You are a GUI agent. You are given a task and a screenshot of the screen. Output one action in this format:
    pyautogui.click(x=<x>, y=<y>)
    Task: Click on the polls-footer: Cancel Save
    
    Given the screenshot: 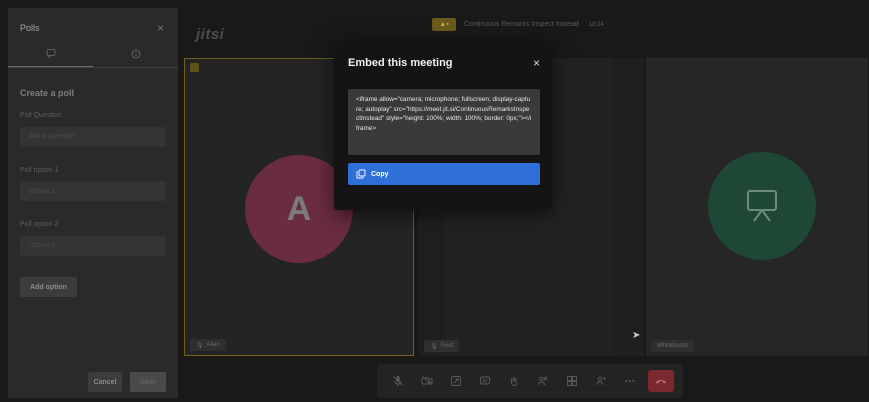 What is the action you would take?
    pyautogui.click(x=93, y=382)
    